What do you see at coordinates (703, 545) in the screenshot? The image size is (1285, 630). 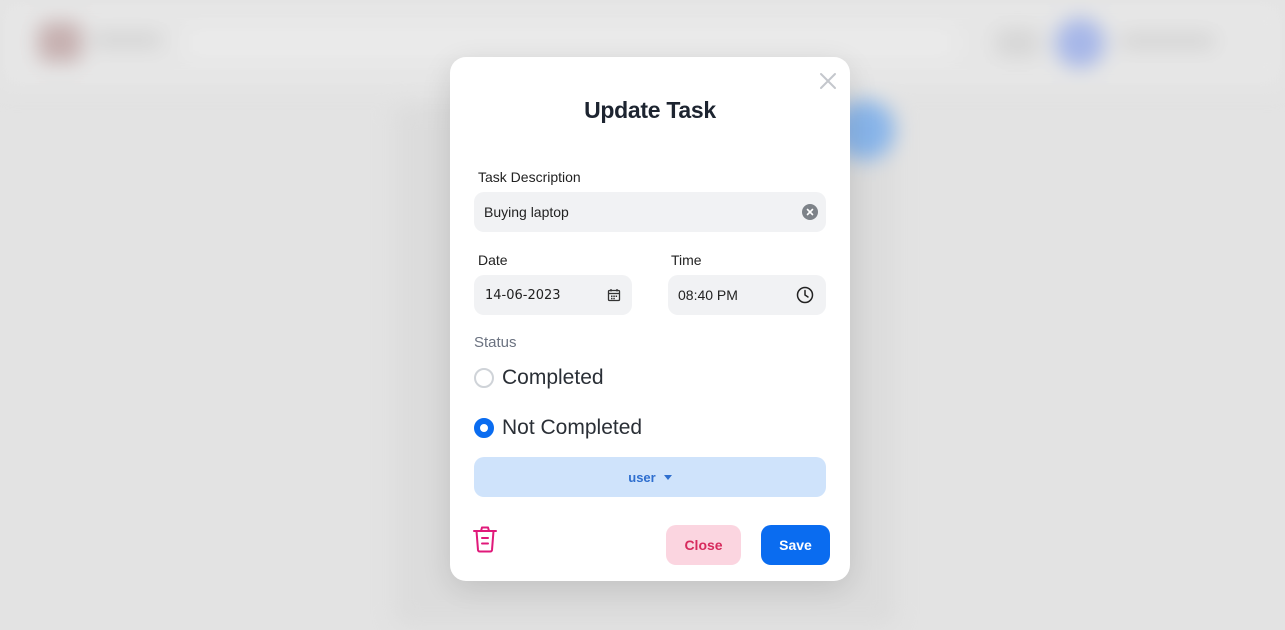 I see `close-button: Close` at bounding box center [703, 545].